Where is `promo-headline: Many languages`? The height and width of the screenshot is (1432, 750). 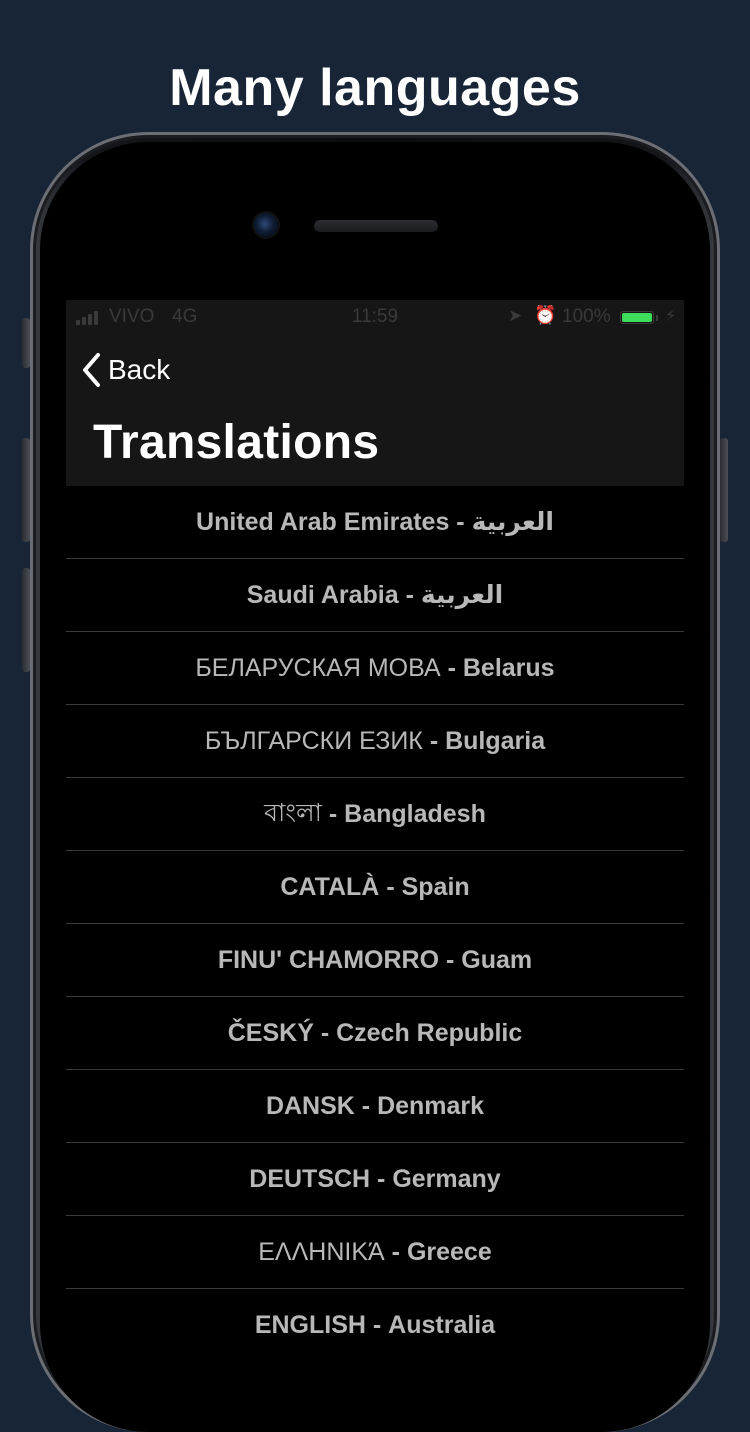
promo-headline: Many languages is located at coordinates (375, 88).